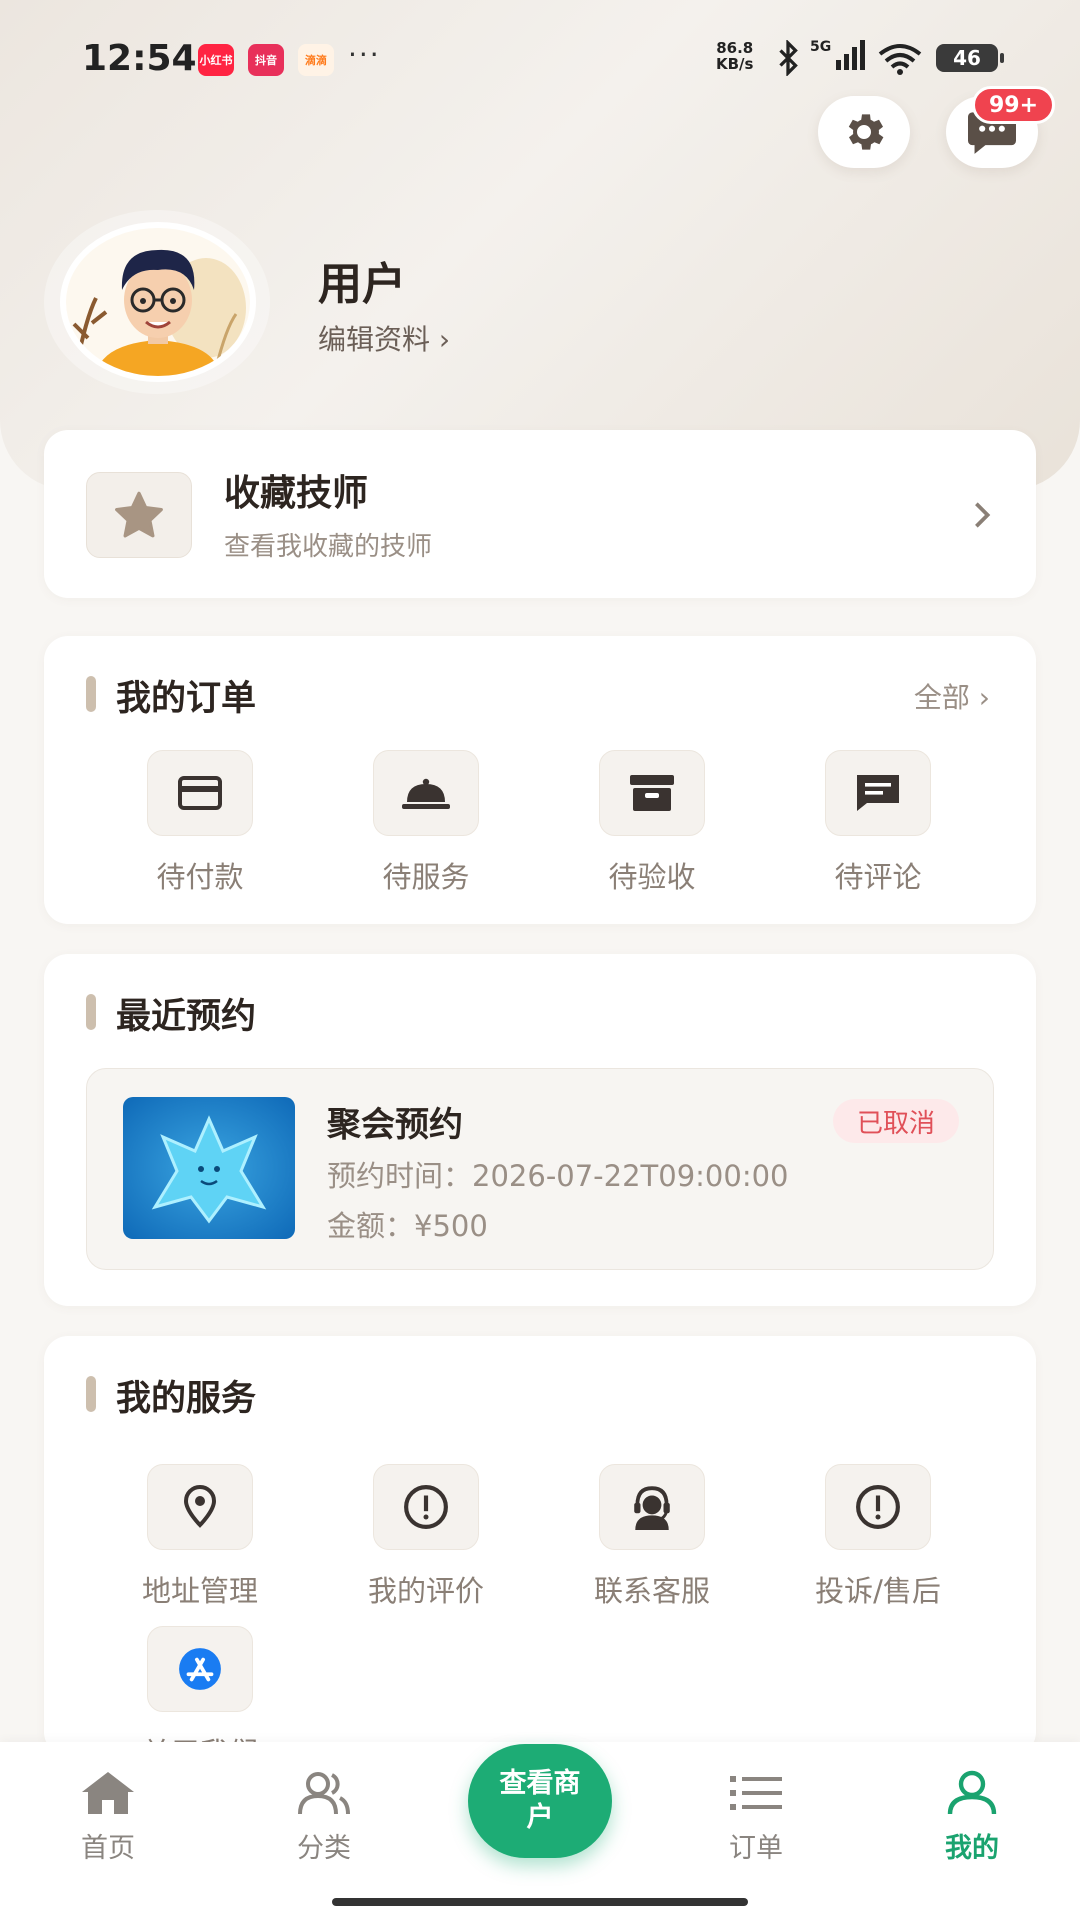 The width and height of the screenshot is (1080, 1920). What do you see at coordinates (266, 60) in the screenshot?
I see `douyin-app-icon: 抖音` at bounding box center [266, 60].